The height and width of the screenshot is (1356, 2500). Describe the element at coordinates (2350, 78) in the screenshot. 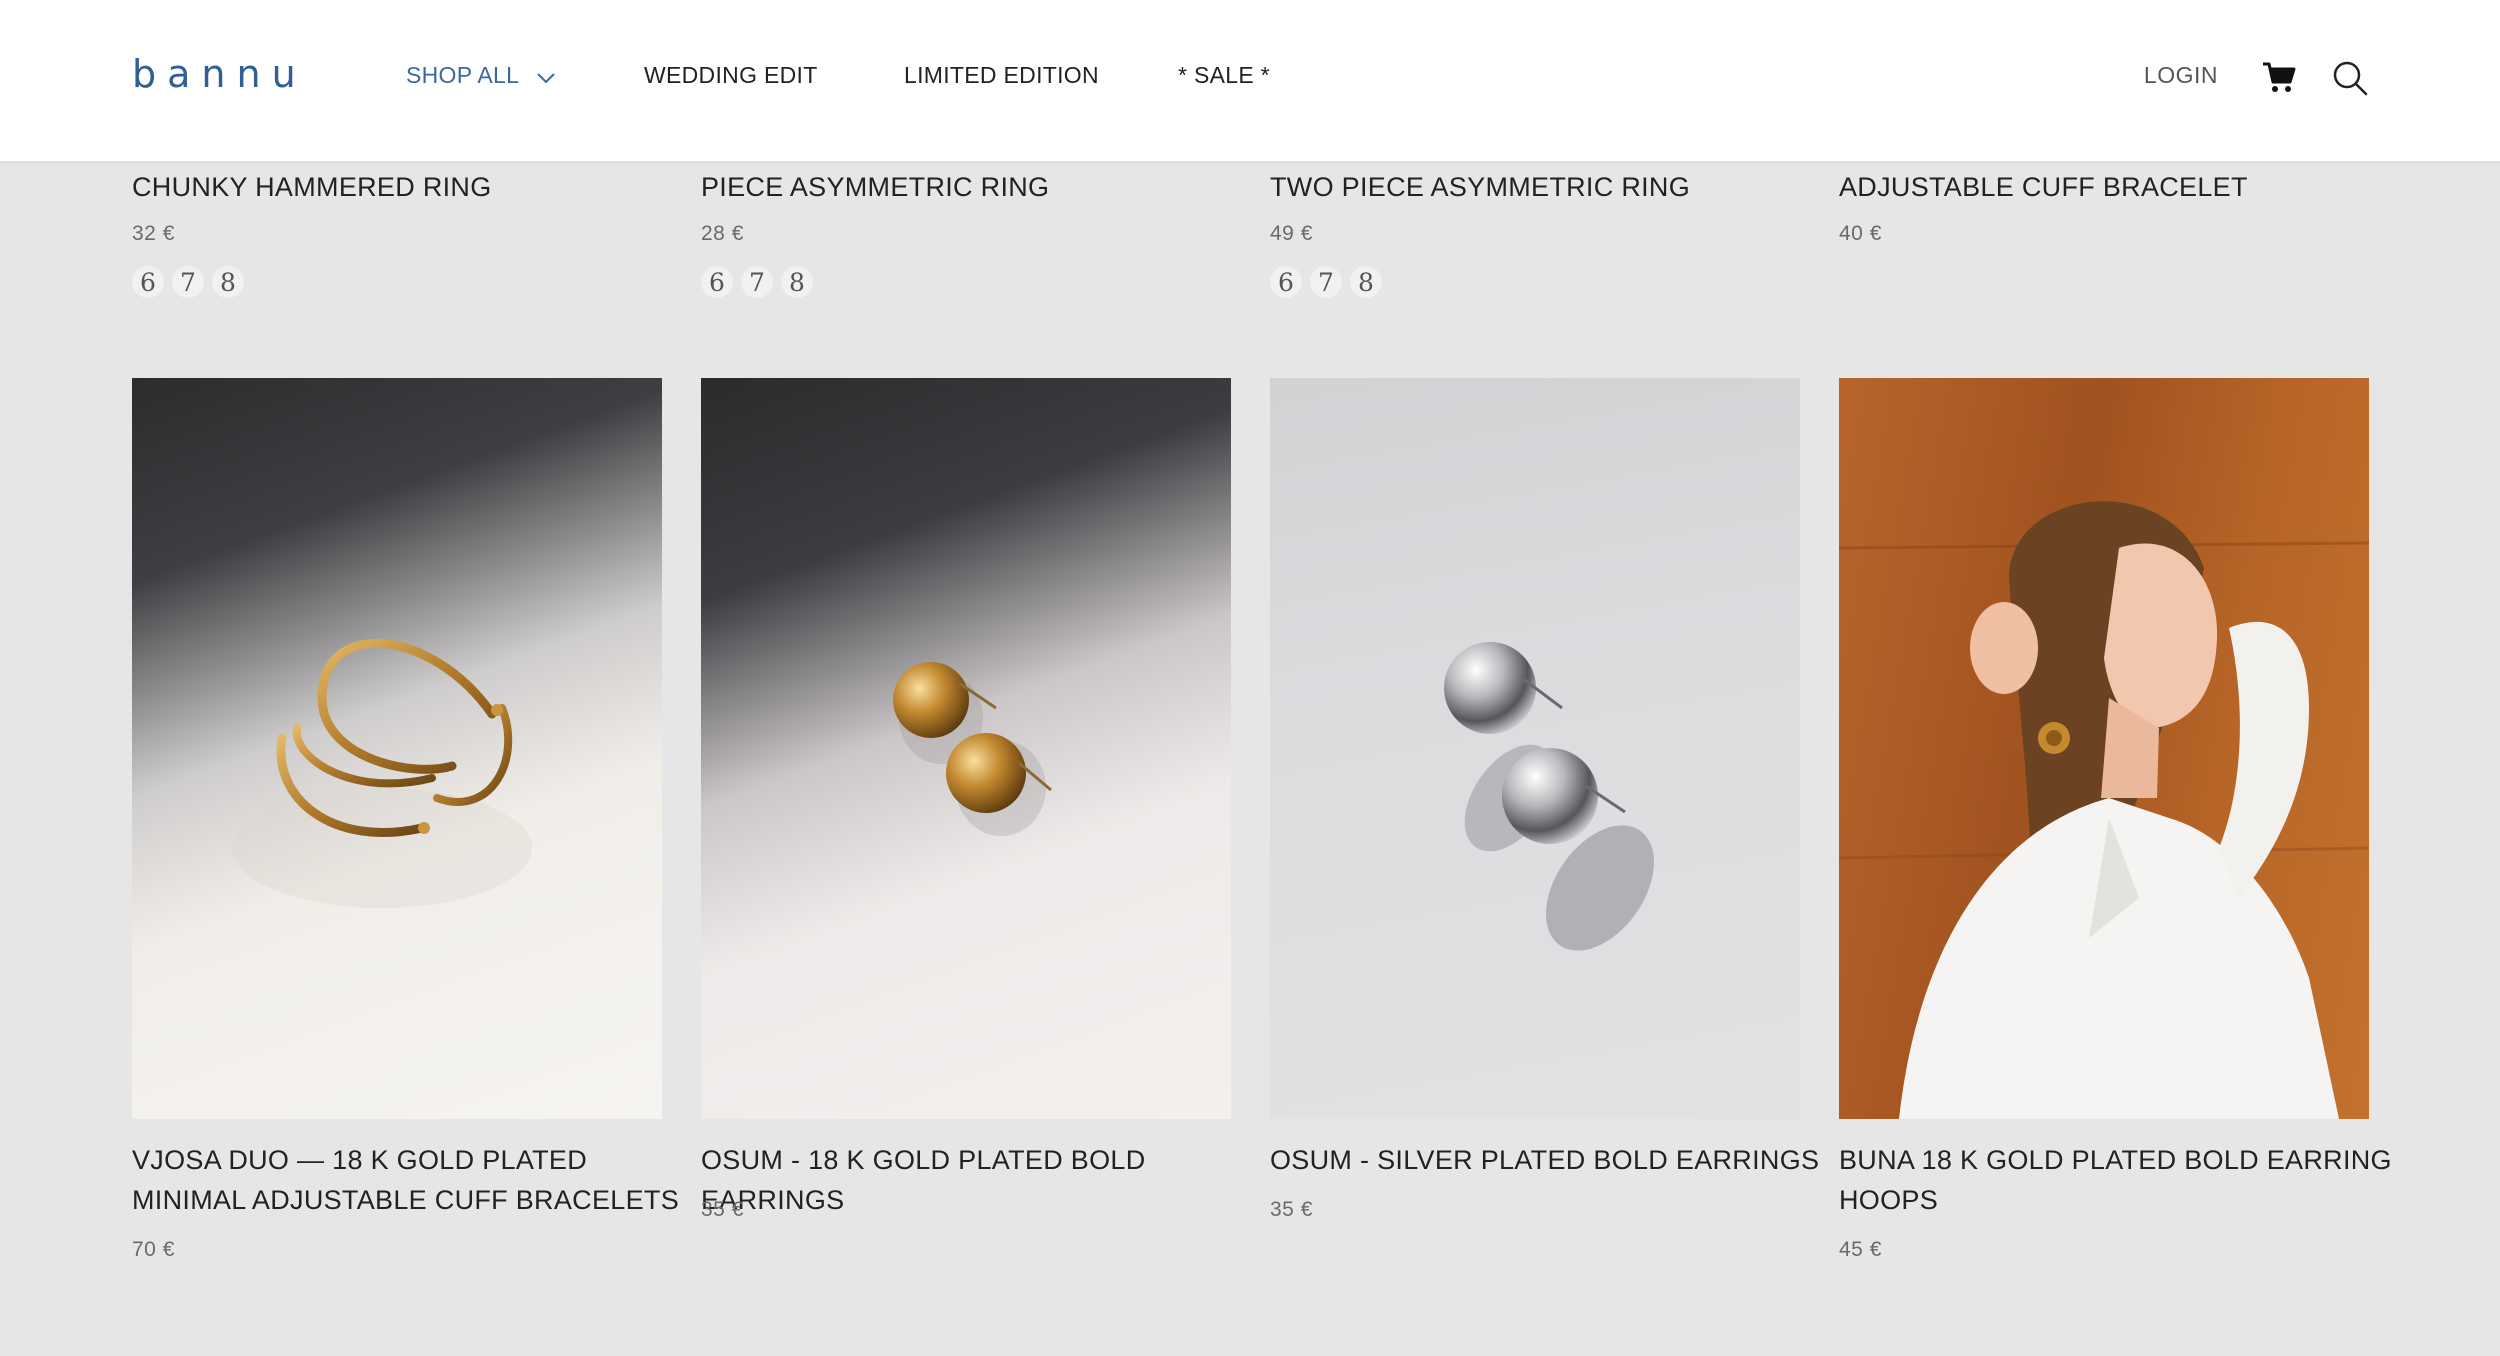

I see `search-icon` at that location.